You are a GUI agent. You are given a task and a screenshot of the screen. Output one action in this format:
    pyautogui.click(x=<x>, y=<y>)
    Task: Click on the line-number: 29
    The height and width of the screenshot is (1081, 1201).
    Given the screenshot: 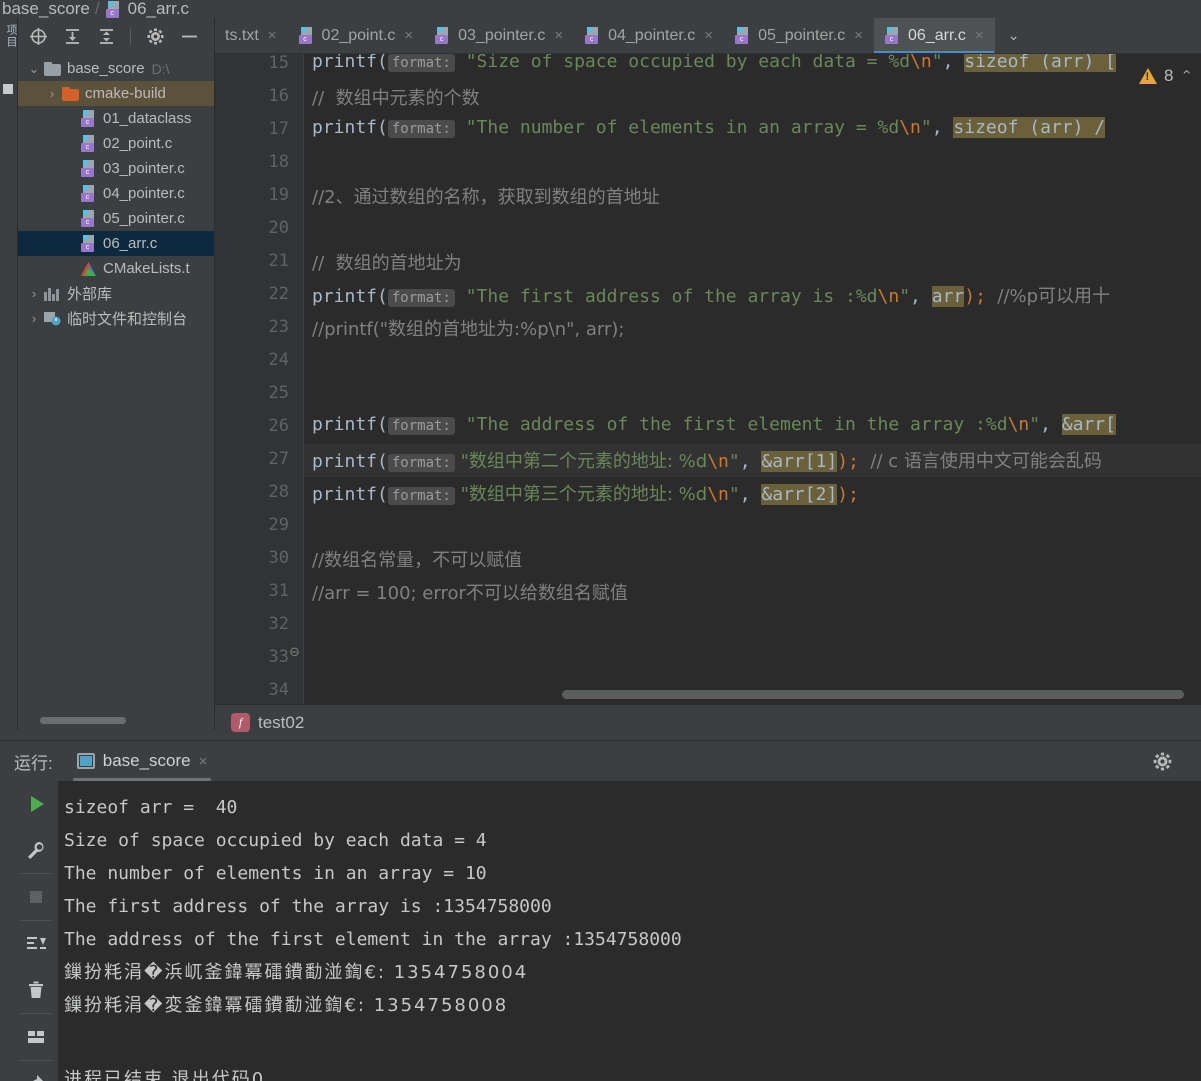 What is the action you would take?
    pyautogui.click(x=278, y=525)
    